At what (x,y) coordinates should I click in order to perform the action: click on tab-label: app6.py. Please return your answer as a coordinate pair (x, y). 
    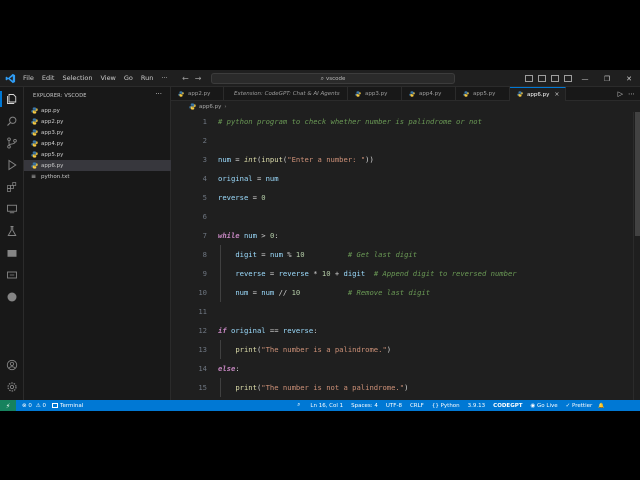
    Looking at the image, I should click on (538, 94).